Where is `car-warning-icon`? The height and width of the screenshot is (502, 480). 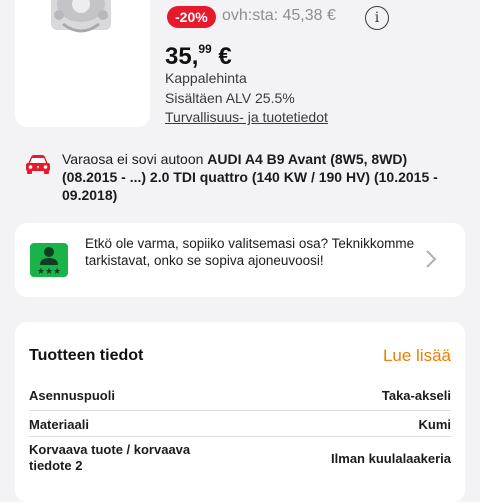
car-warning-icon is located at coordinates (38, 164).